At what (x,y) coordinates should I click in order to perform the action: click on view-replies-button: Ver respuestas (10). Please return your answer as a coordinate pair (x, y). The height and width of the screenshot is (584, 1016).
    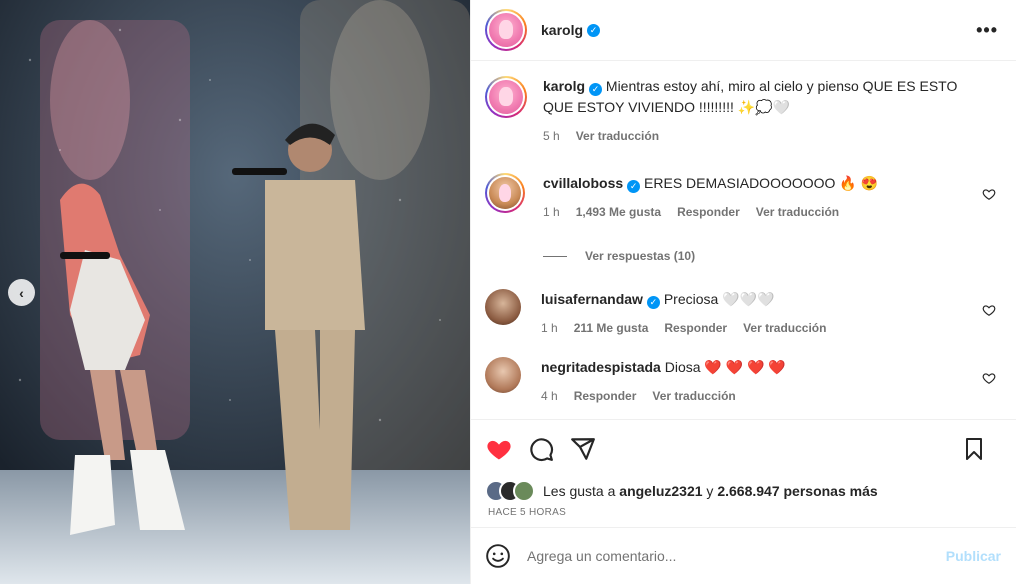
    Looking at the image, I should click on (772, 256).